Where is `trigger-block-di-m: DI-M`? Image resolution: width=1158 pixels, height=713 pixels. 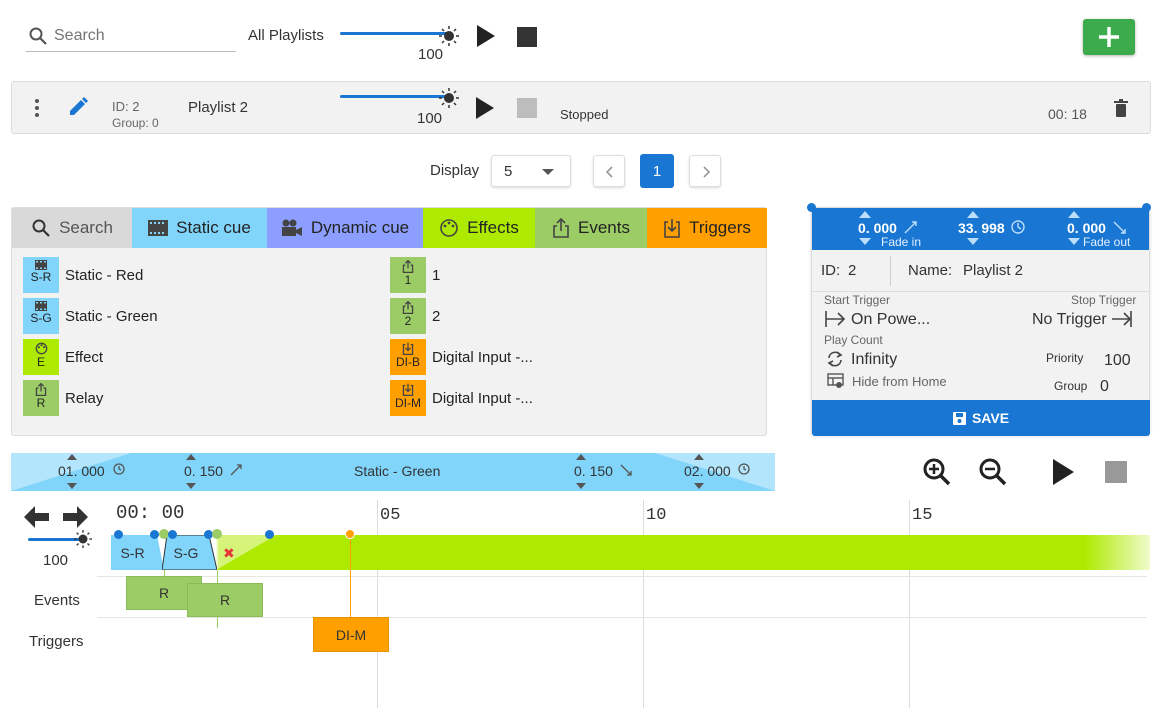
trigger-block-di-m: DI-M is located at coordinates (351, 634).